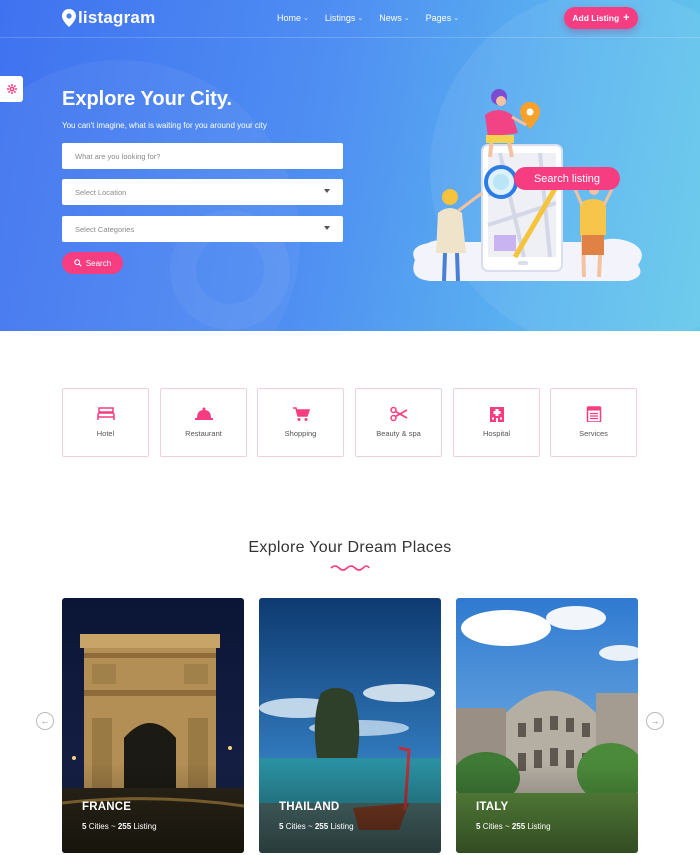 The height and width of the screenshot is (855, 700). Describe the element at coordinates (300, 433) in the screenshot. I see `category-label: Shopping` at that location.